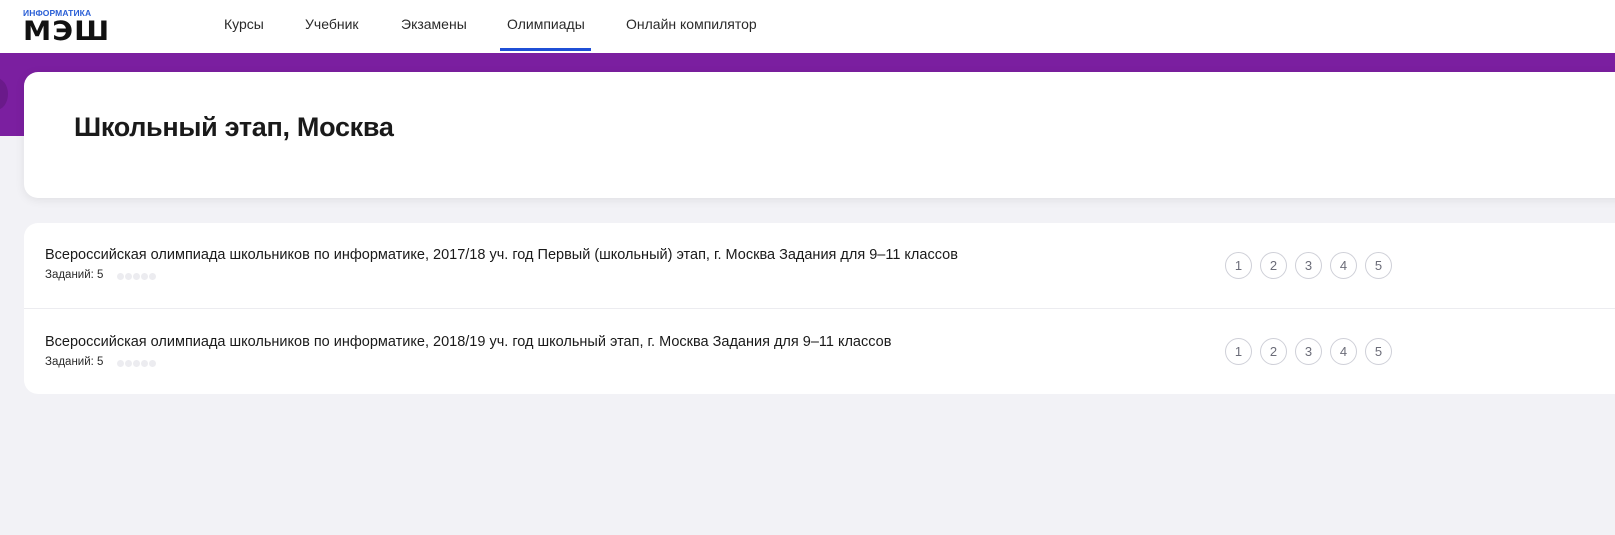  What do you see at coordinates (691, 24) in the screenshot?
I see `nav-item-online-compiler: Онлайн компилятор` at bounding box center [691, 24].